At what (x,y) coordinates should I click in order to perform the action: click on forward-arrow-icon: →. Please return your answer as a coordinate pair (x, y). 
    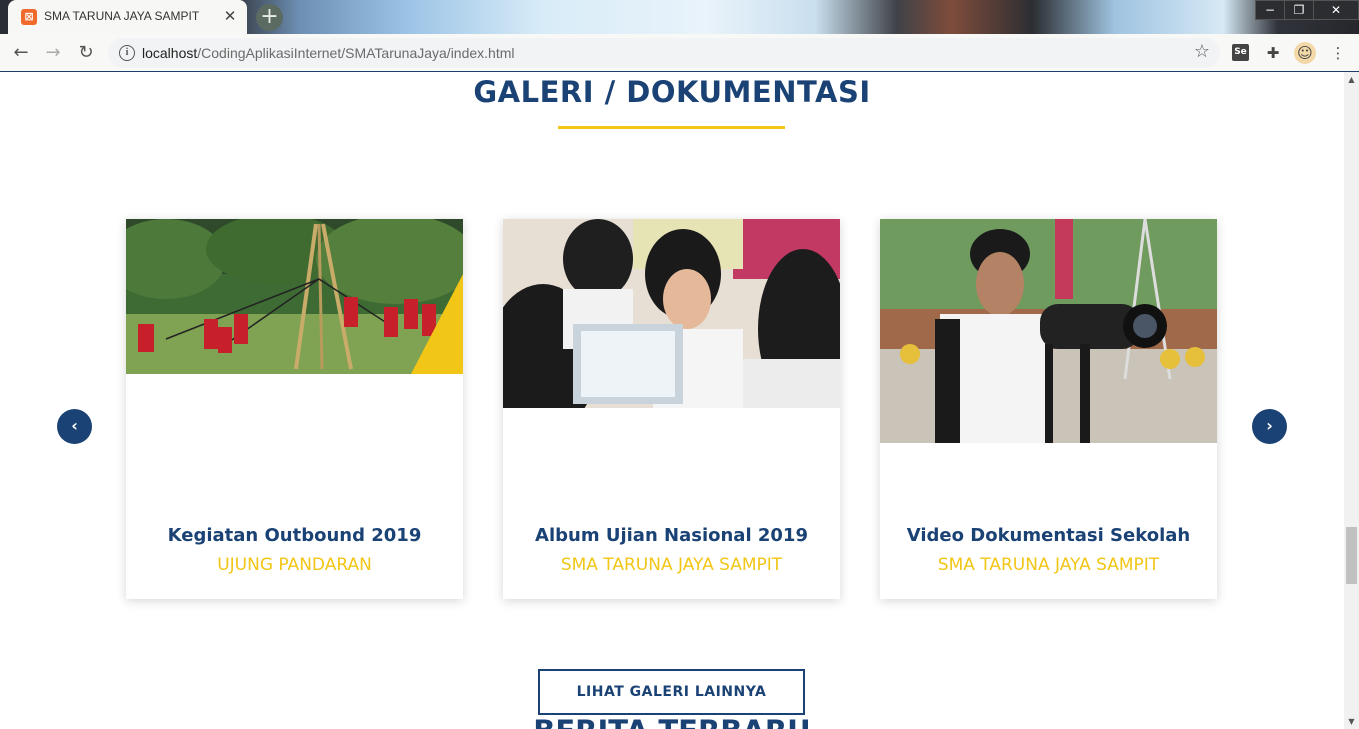
    Looking at the image, I should click on (53, 53).